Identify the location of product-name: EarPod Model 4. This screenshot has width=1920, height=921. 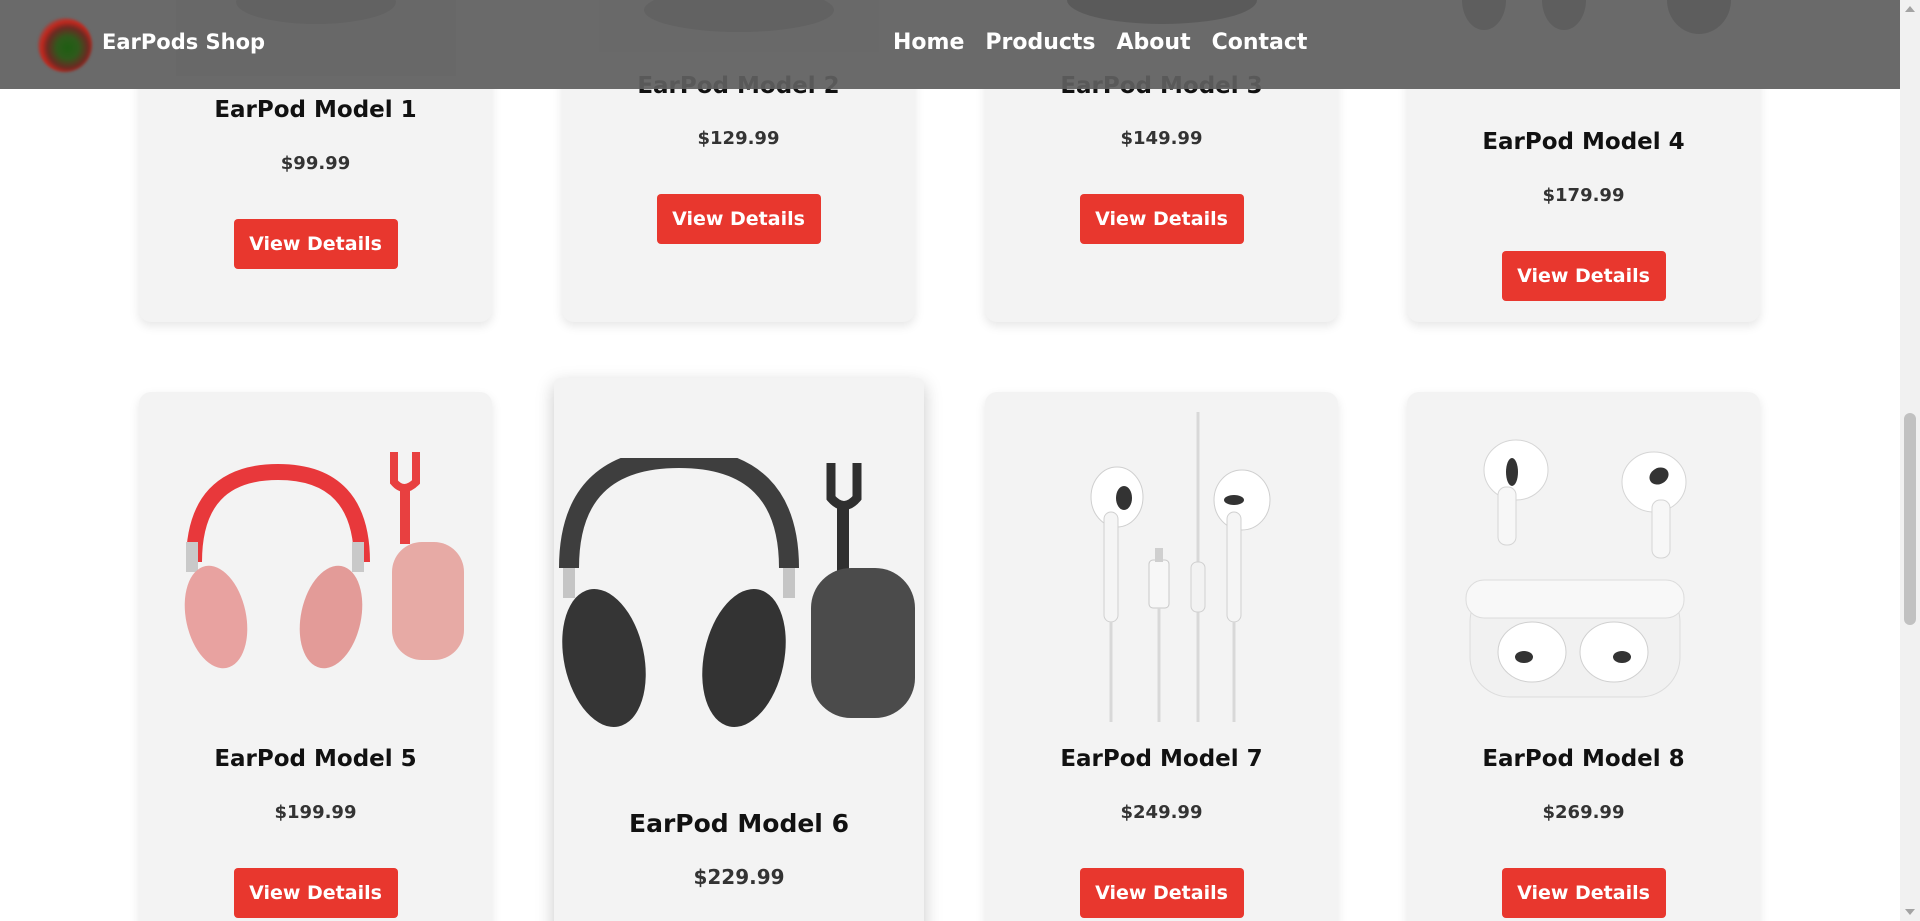
(1583, 142).